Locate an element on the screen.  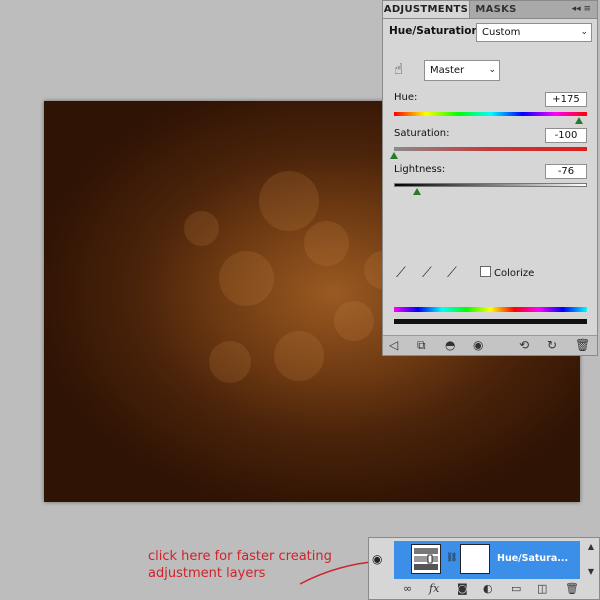
visibility-eye-icon: ◉ is located at coordinates (478, 345).